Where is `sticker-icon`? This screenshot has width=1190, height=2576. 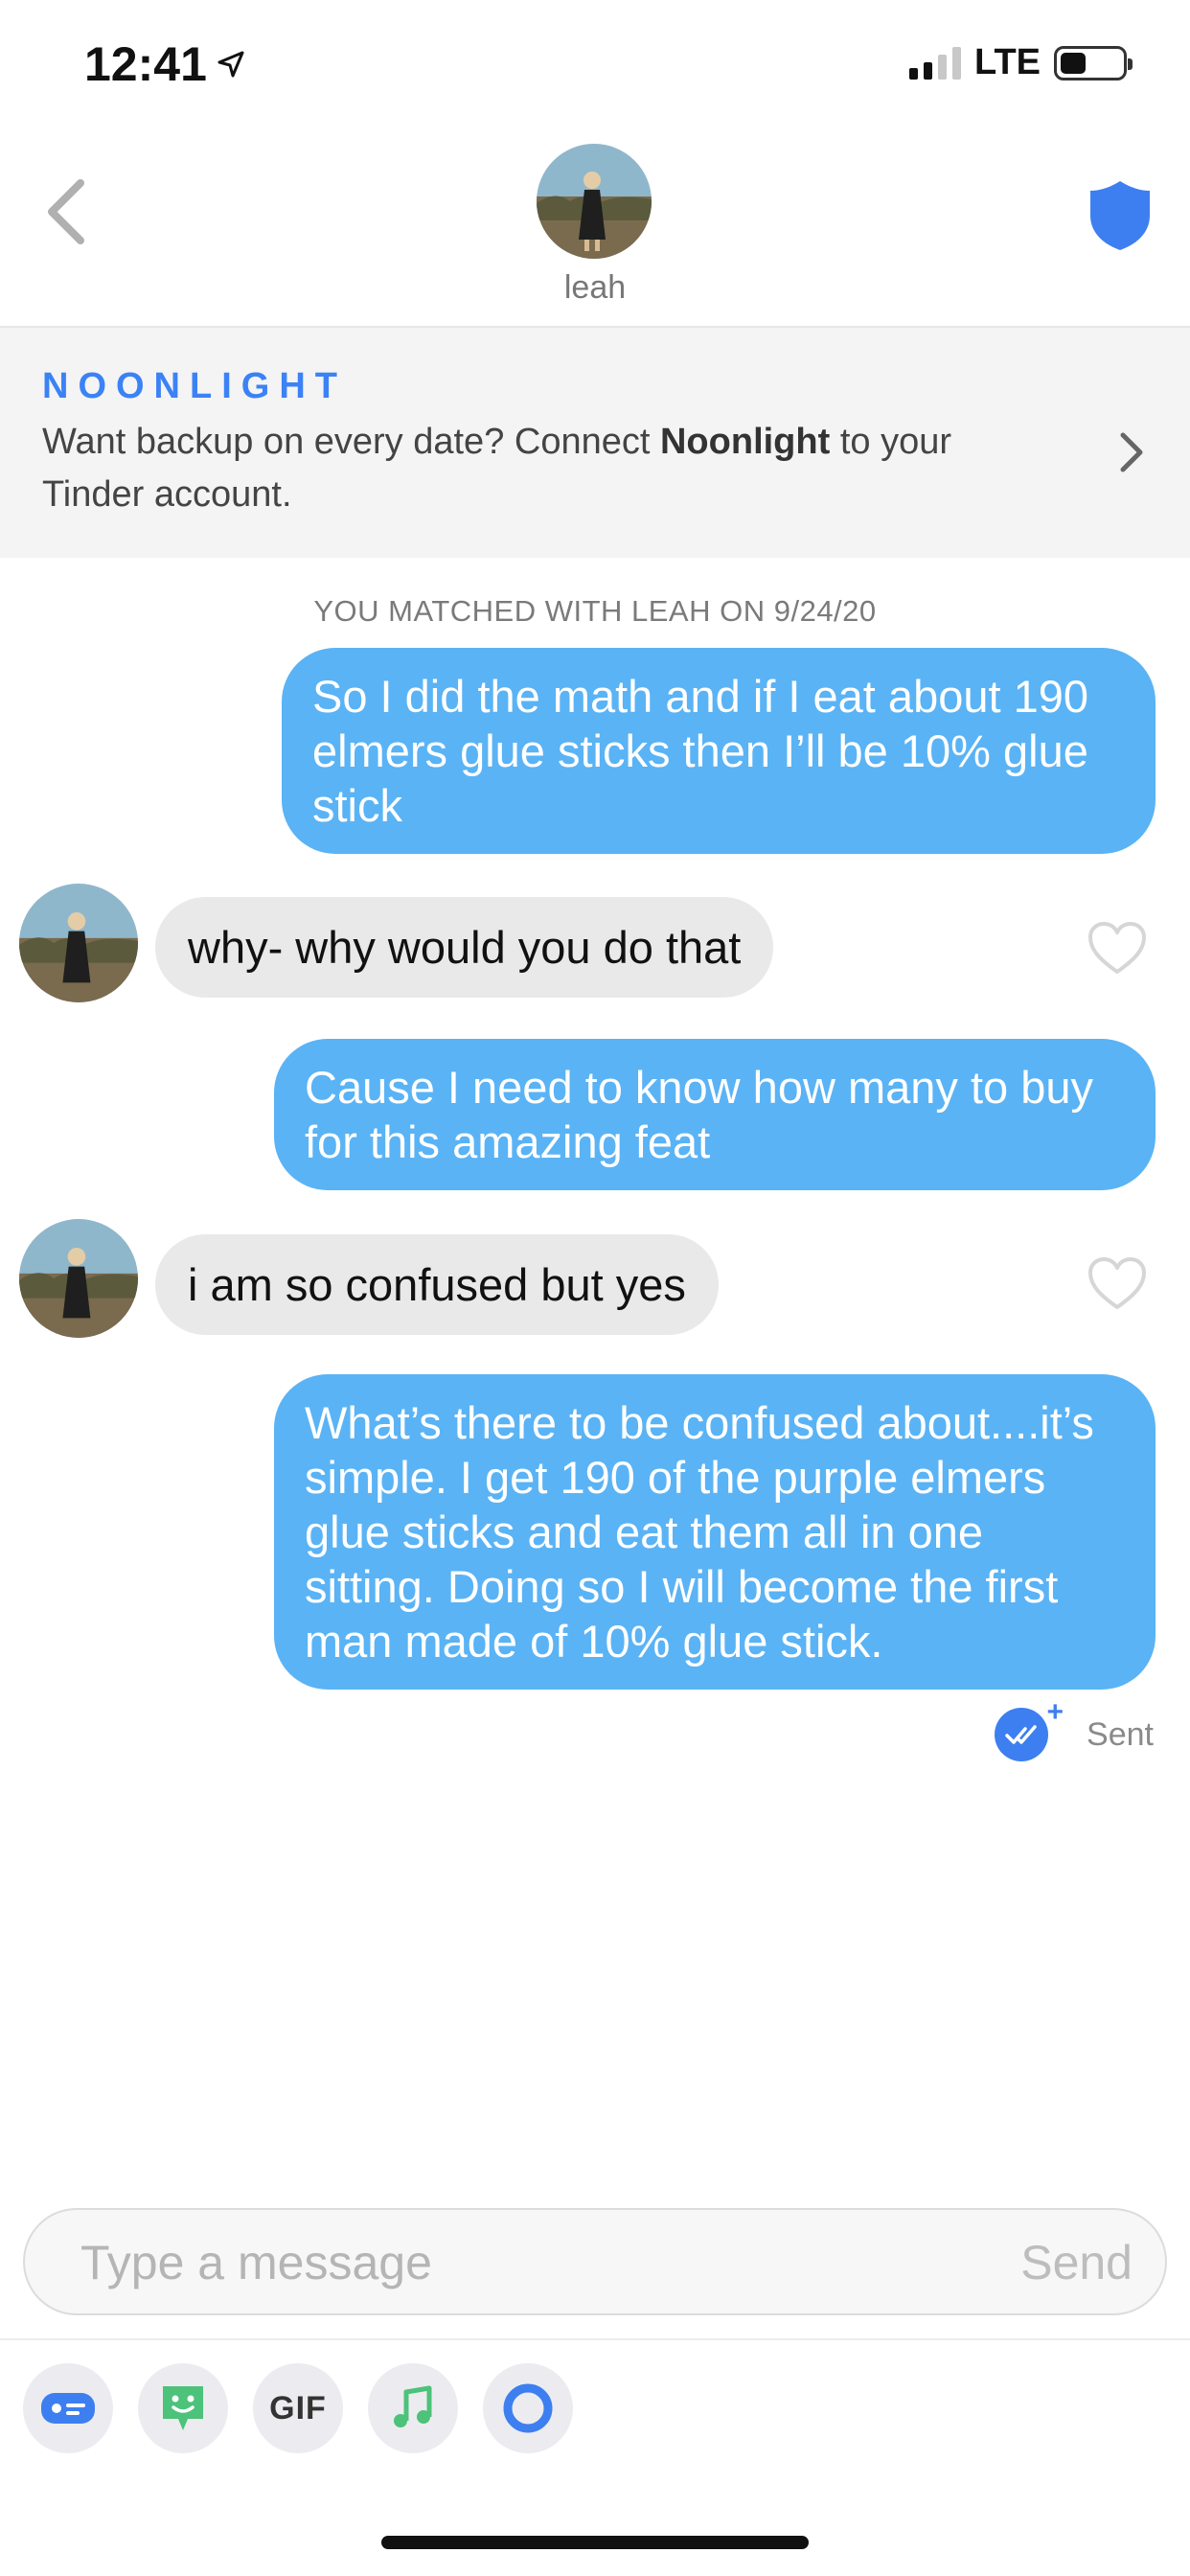 sticker-icon is located at coordinates (183, 2408).